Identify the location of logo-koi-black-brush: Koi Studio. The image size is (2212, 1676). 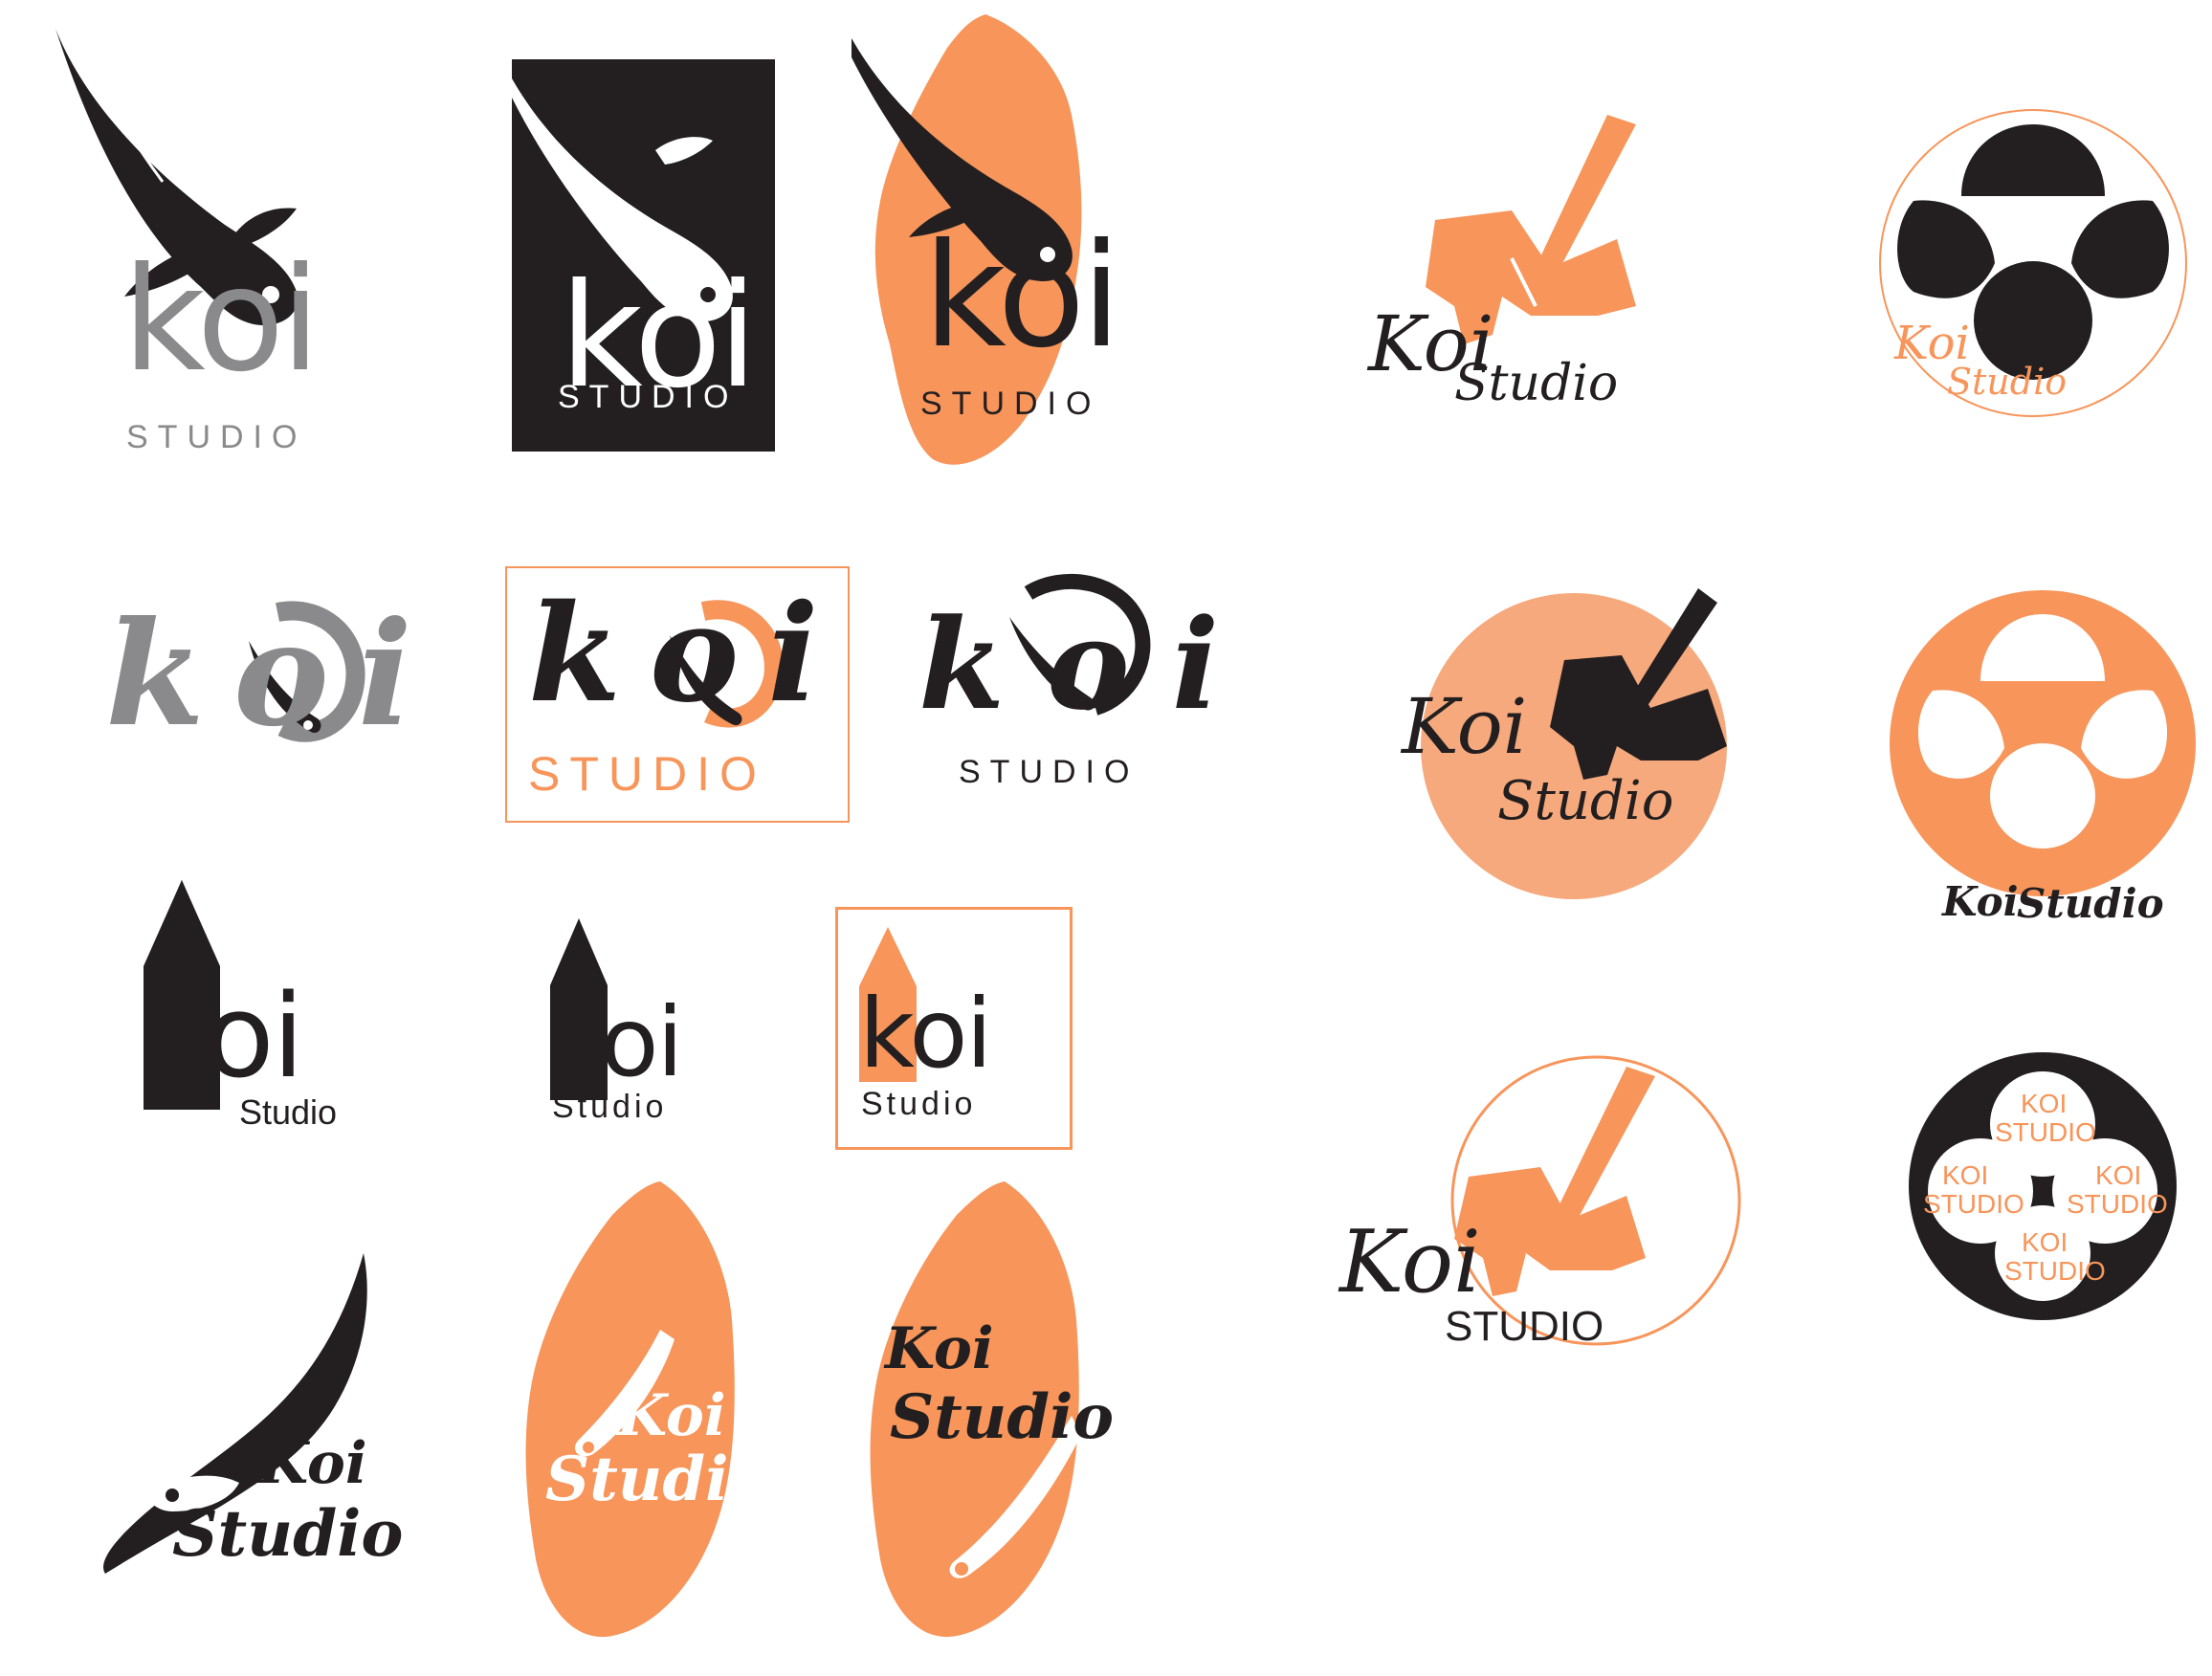
(244, 1416).